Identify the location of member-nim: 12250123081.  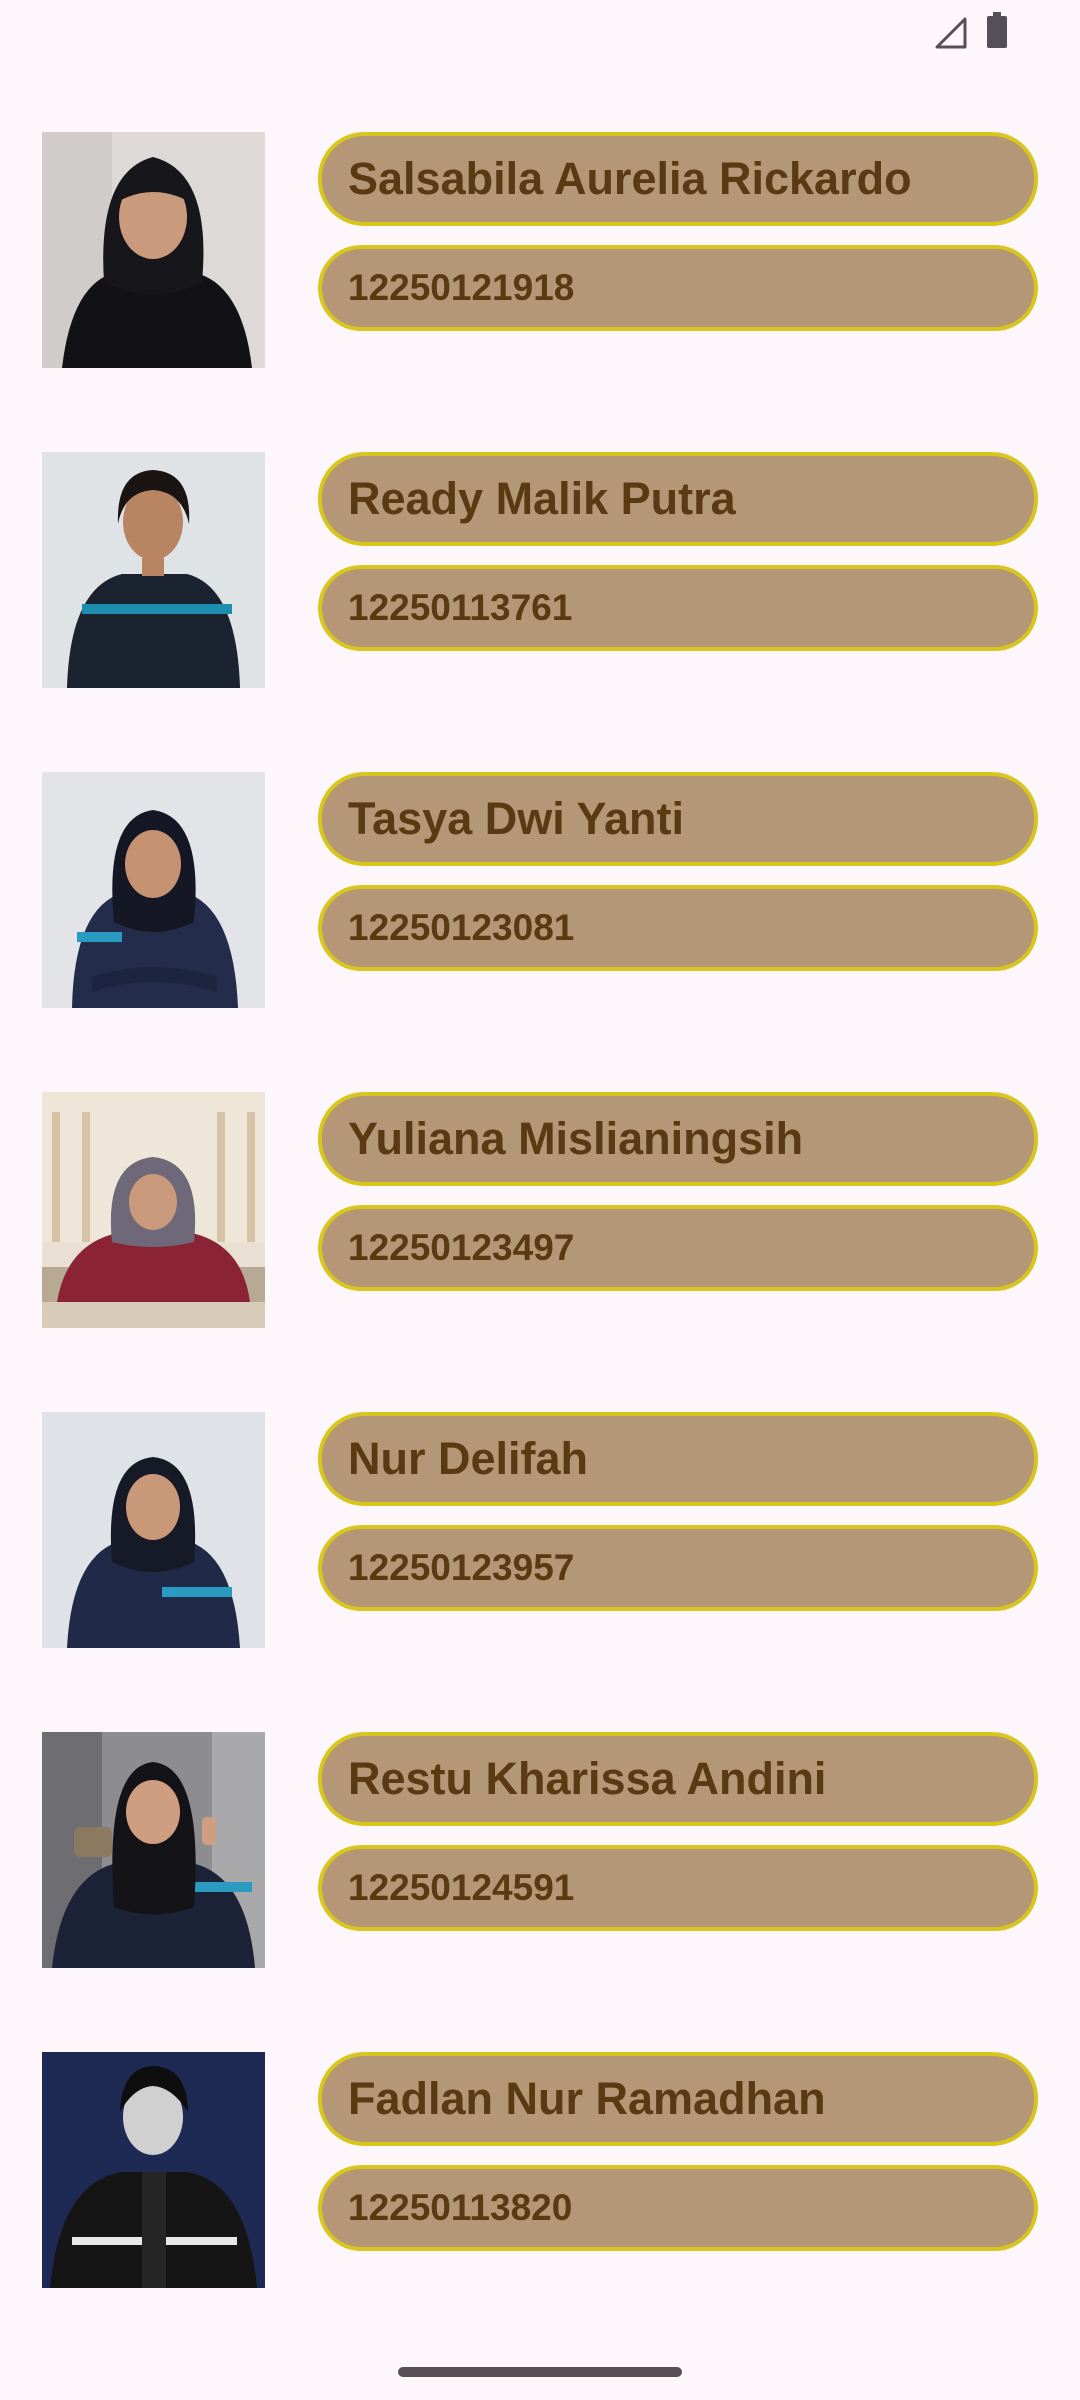
(678, 928).